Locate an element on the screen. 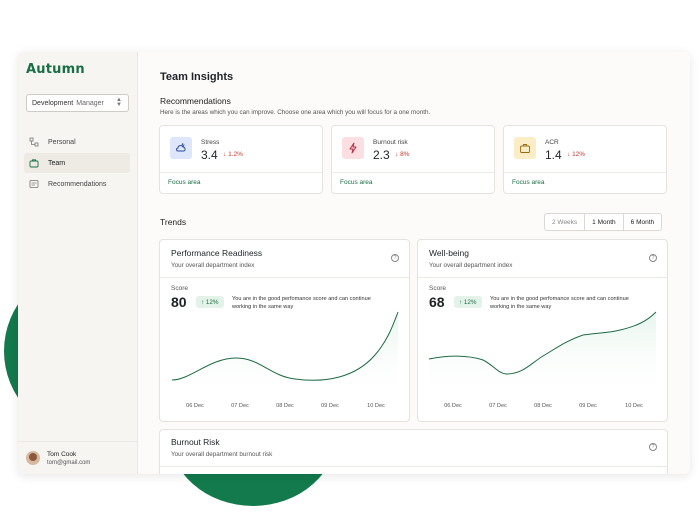 This screenshot has width=700, height=525. sidebar-item-label: Team is located at coordinates (57, 163).